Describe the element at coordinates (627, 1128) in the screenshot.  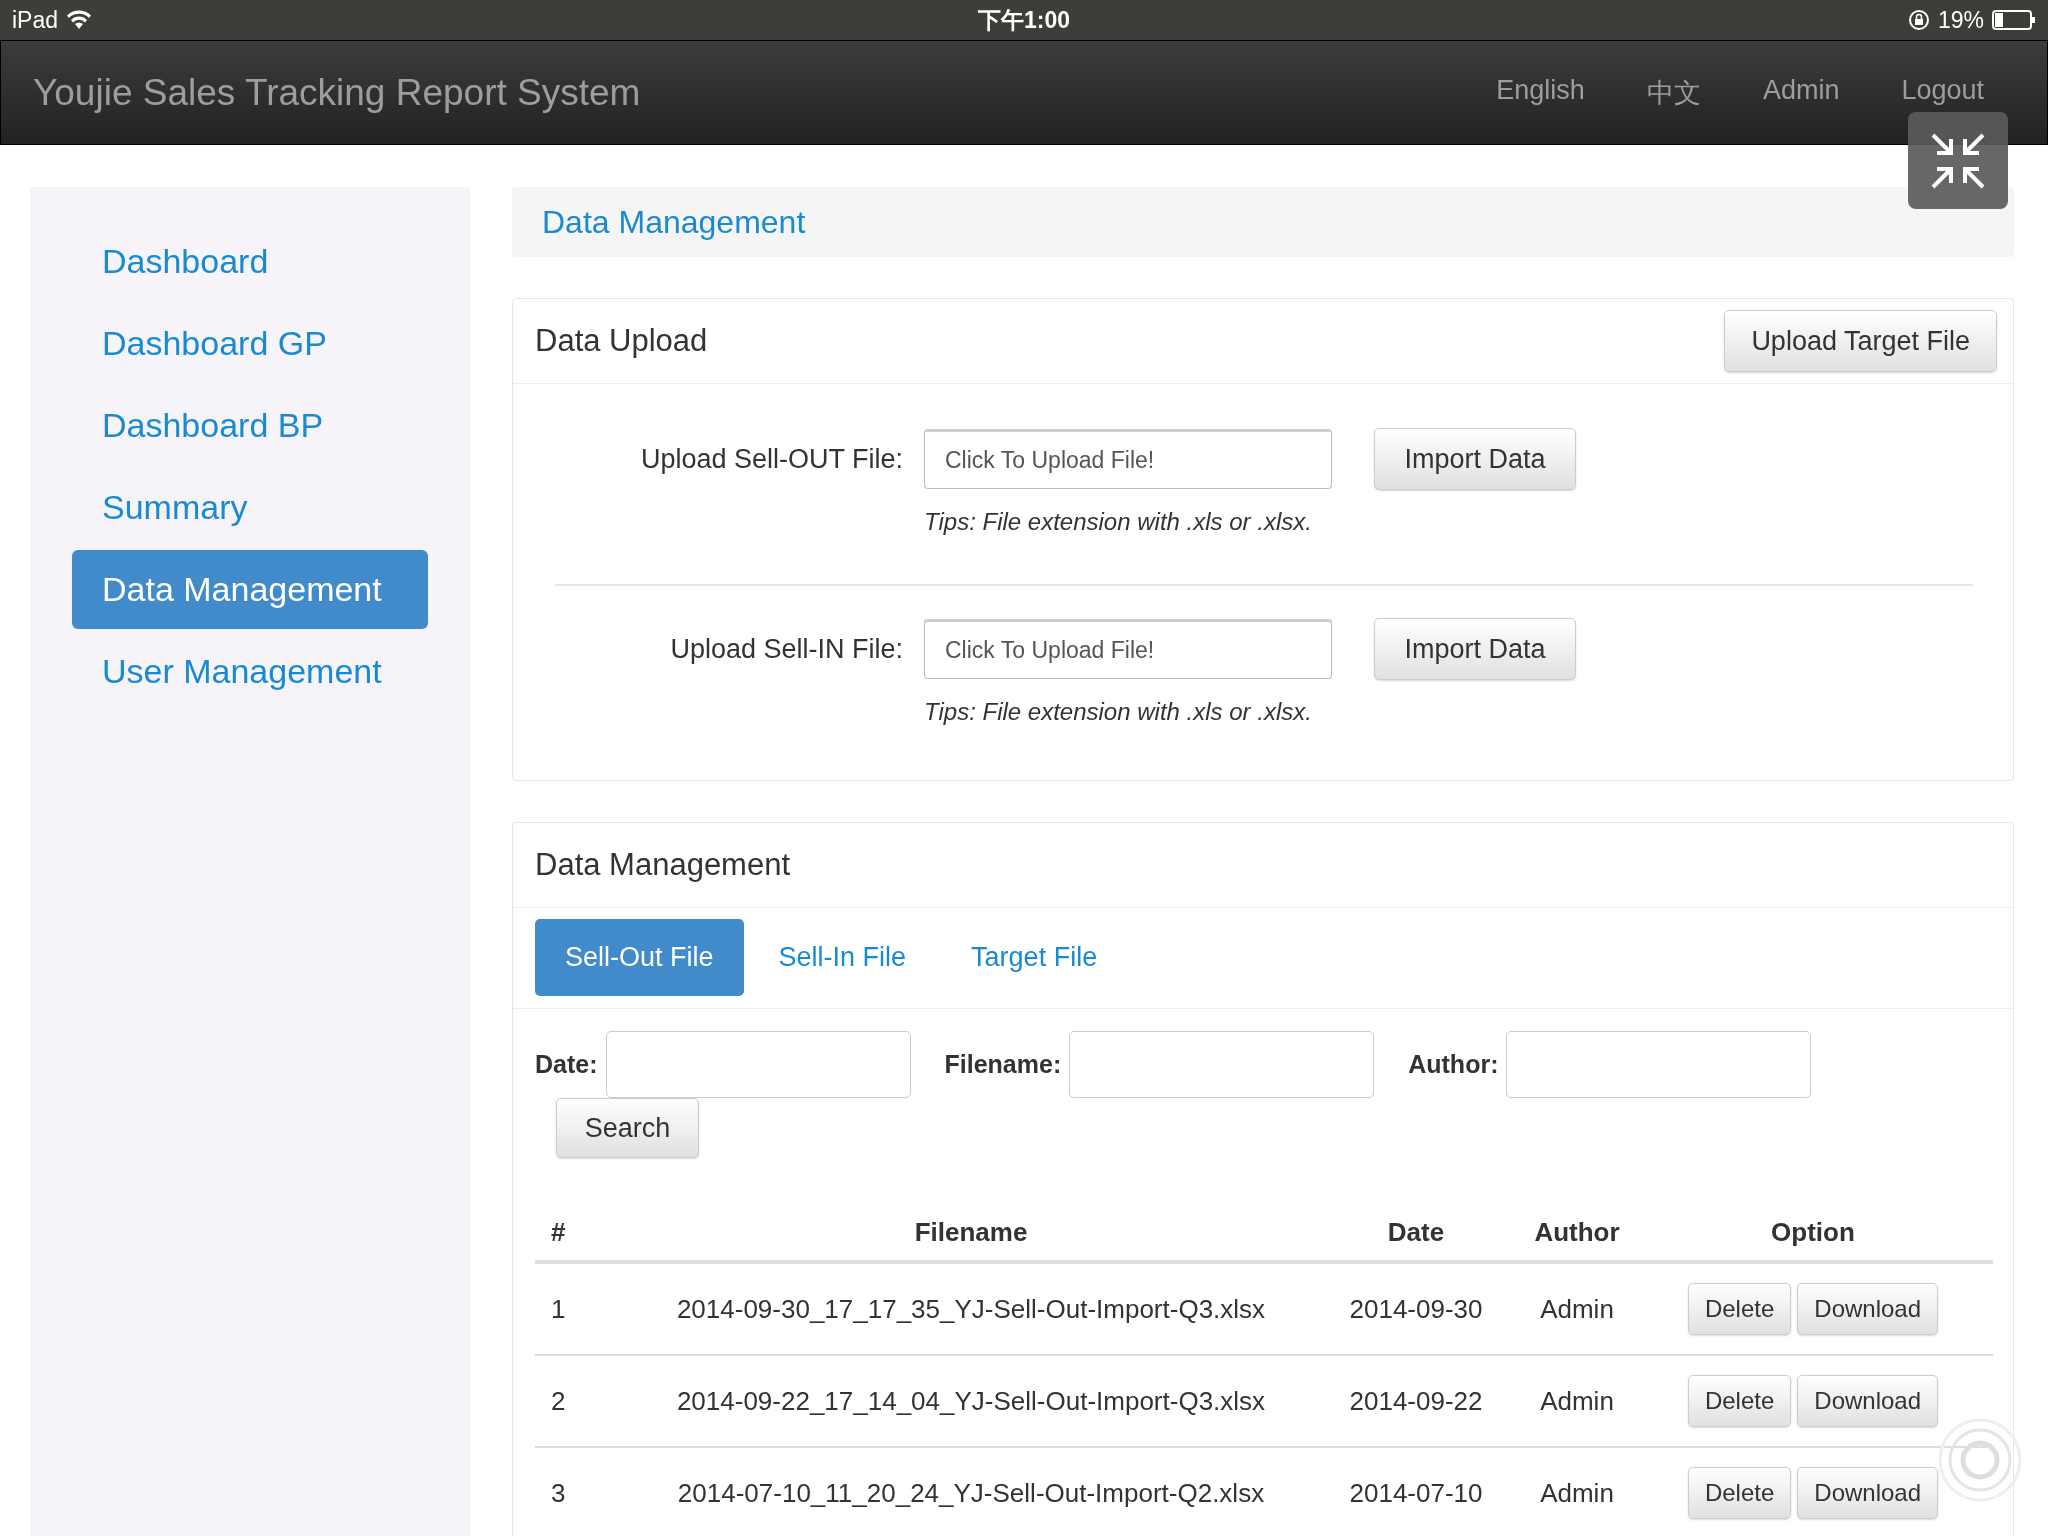
I see `search-button: Search` at that location.